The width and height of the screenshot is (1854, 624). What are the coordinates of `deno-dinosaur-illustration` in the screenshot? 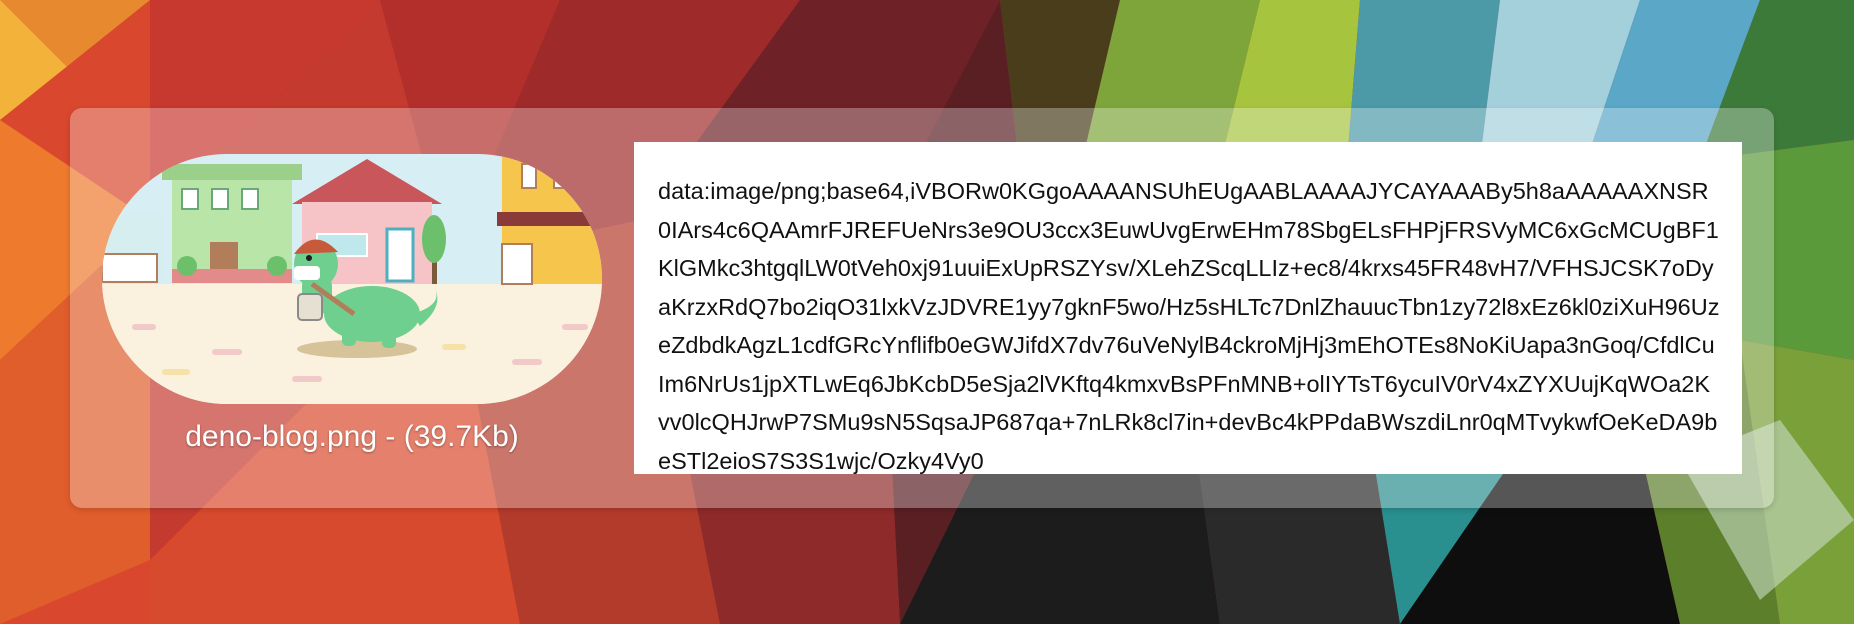 It's located at (352, 279).